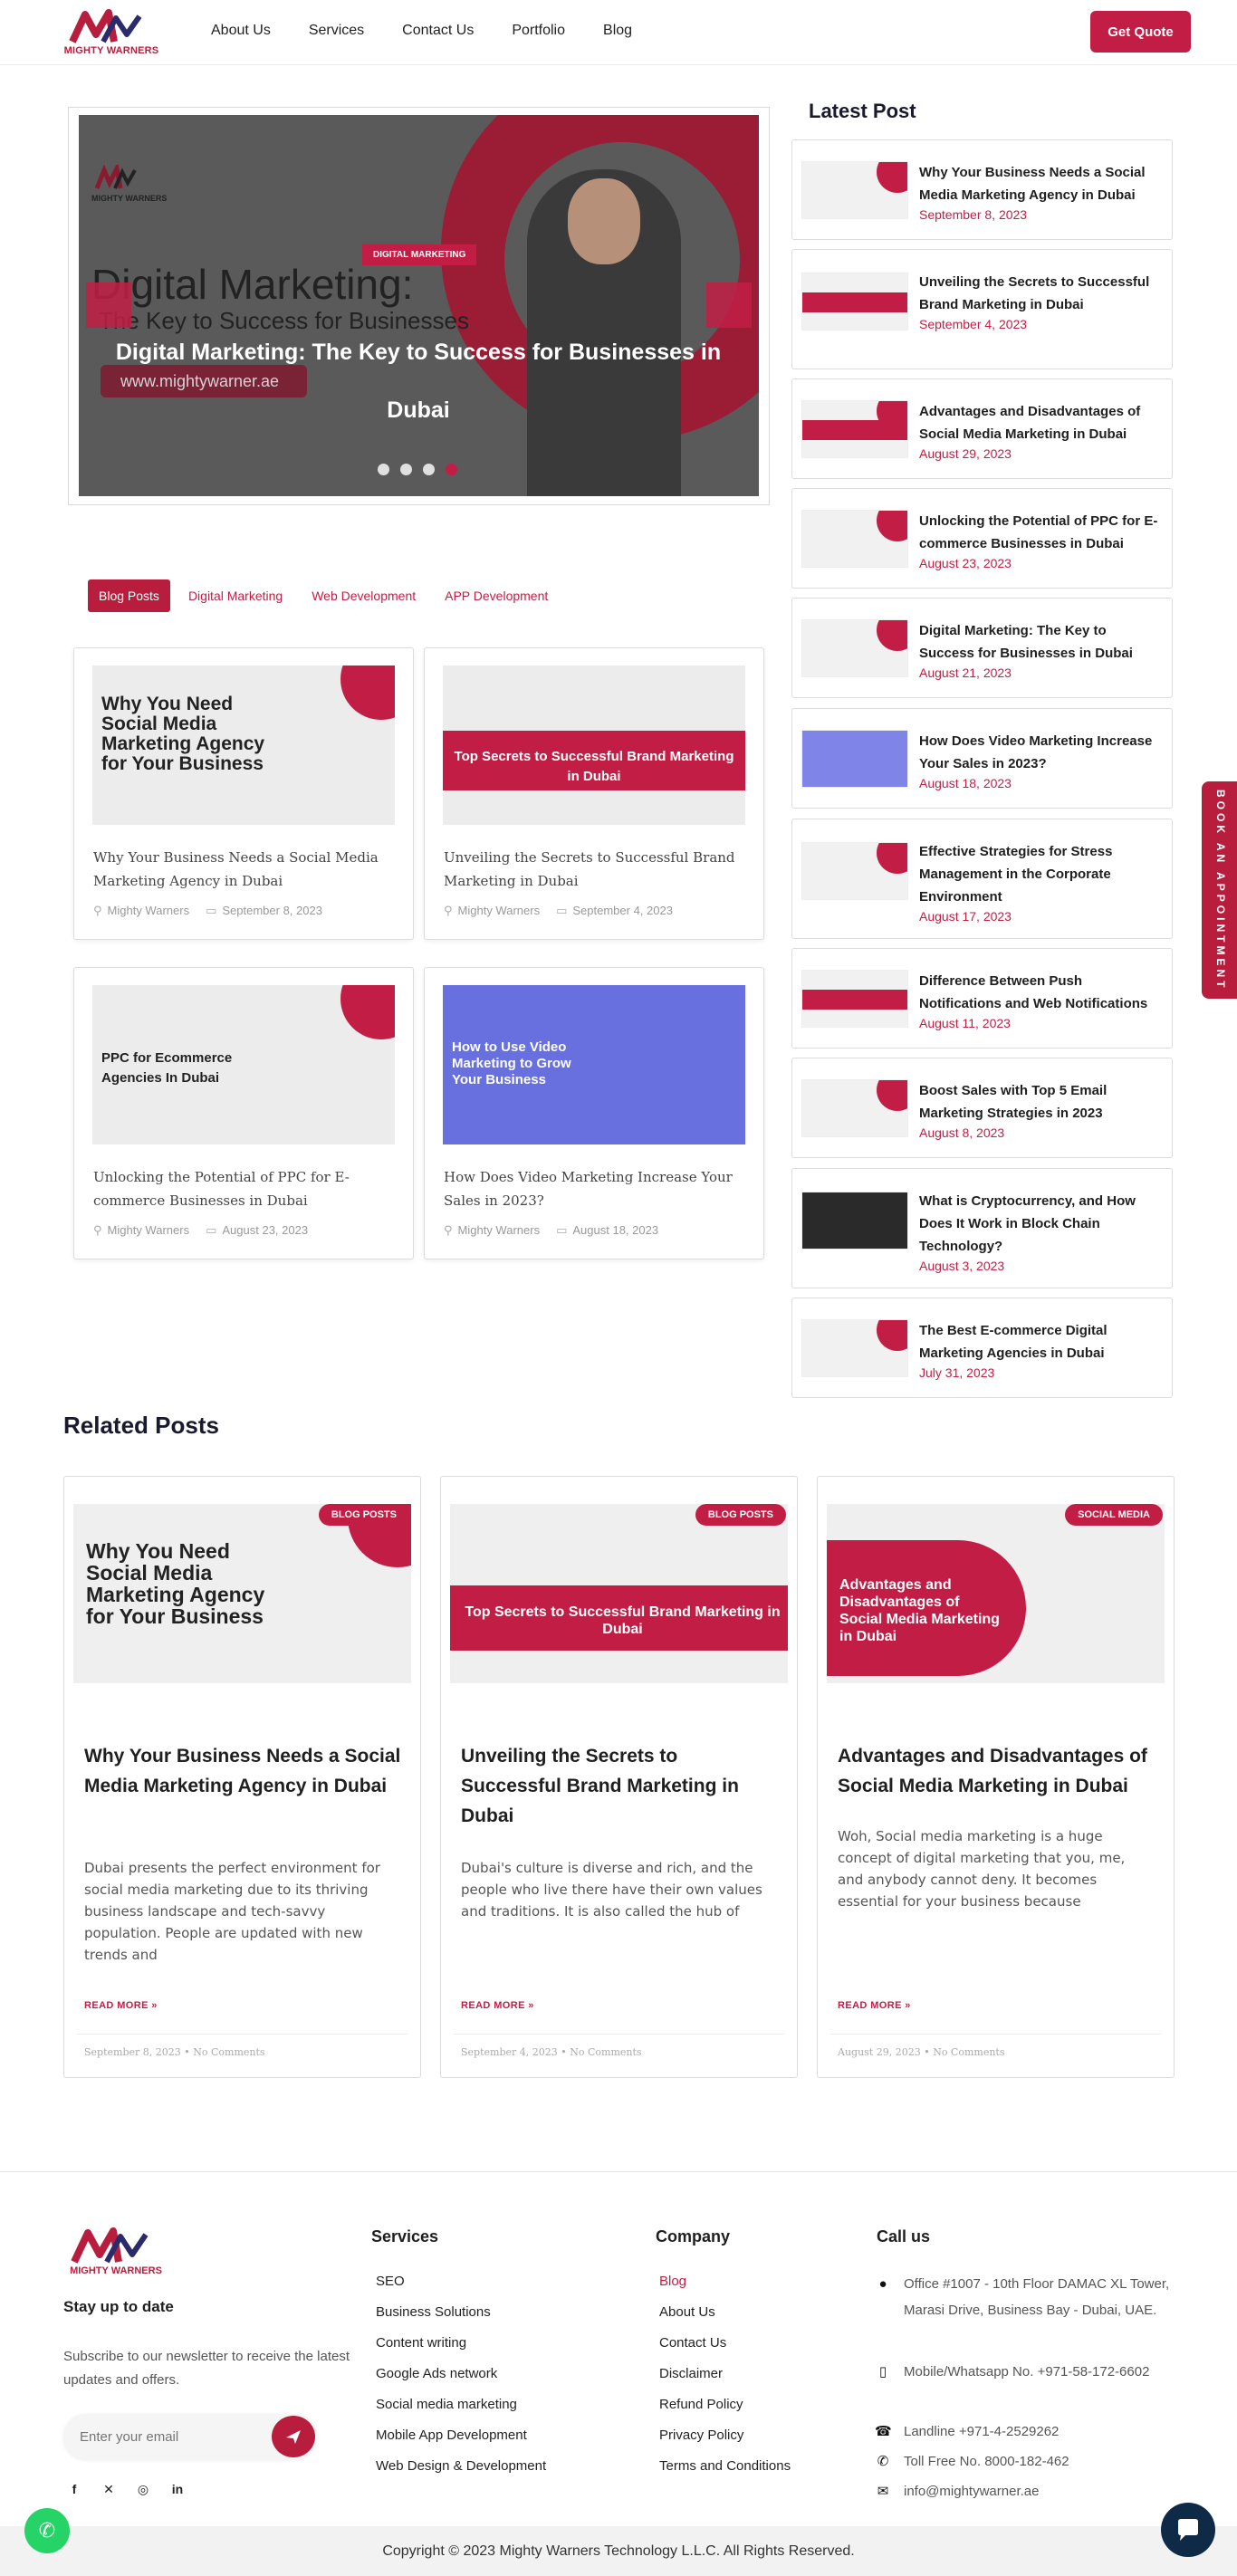 Image resolution: width=1237 pixels, height=2576 pixels. Describe the element at coordinates (461, 2312) in the screenshot. I see `footer-link-business-solutions: Business Solutions` at that location.